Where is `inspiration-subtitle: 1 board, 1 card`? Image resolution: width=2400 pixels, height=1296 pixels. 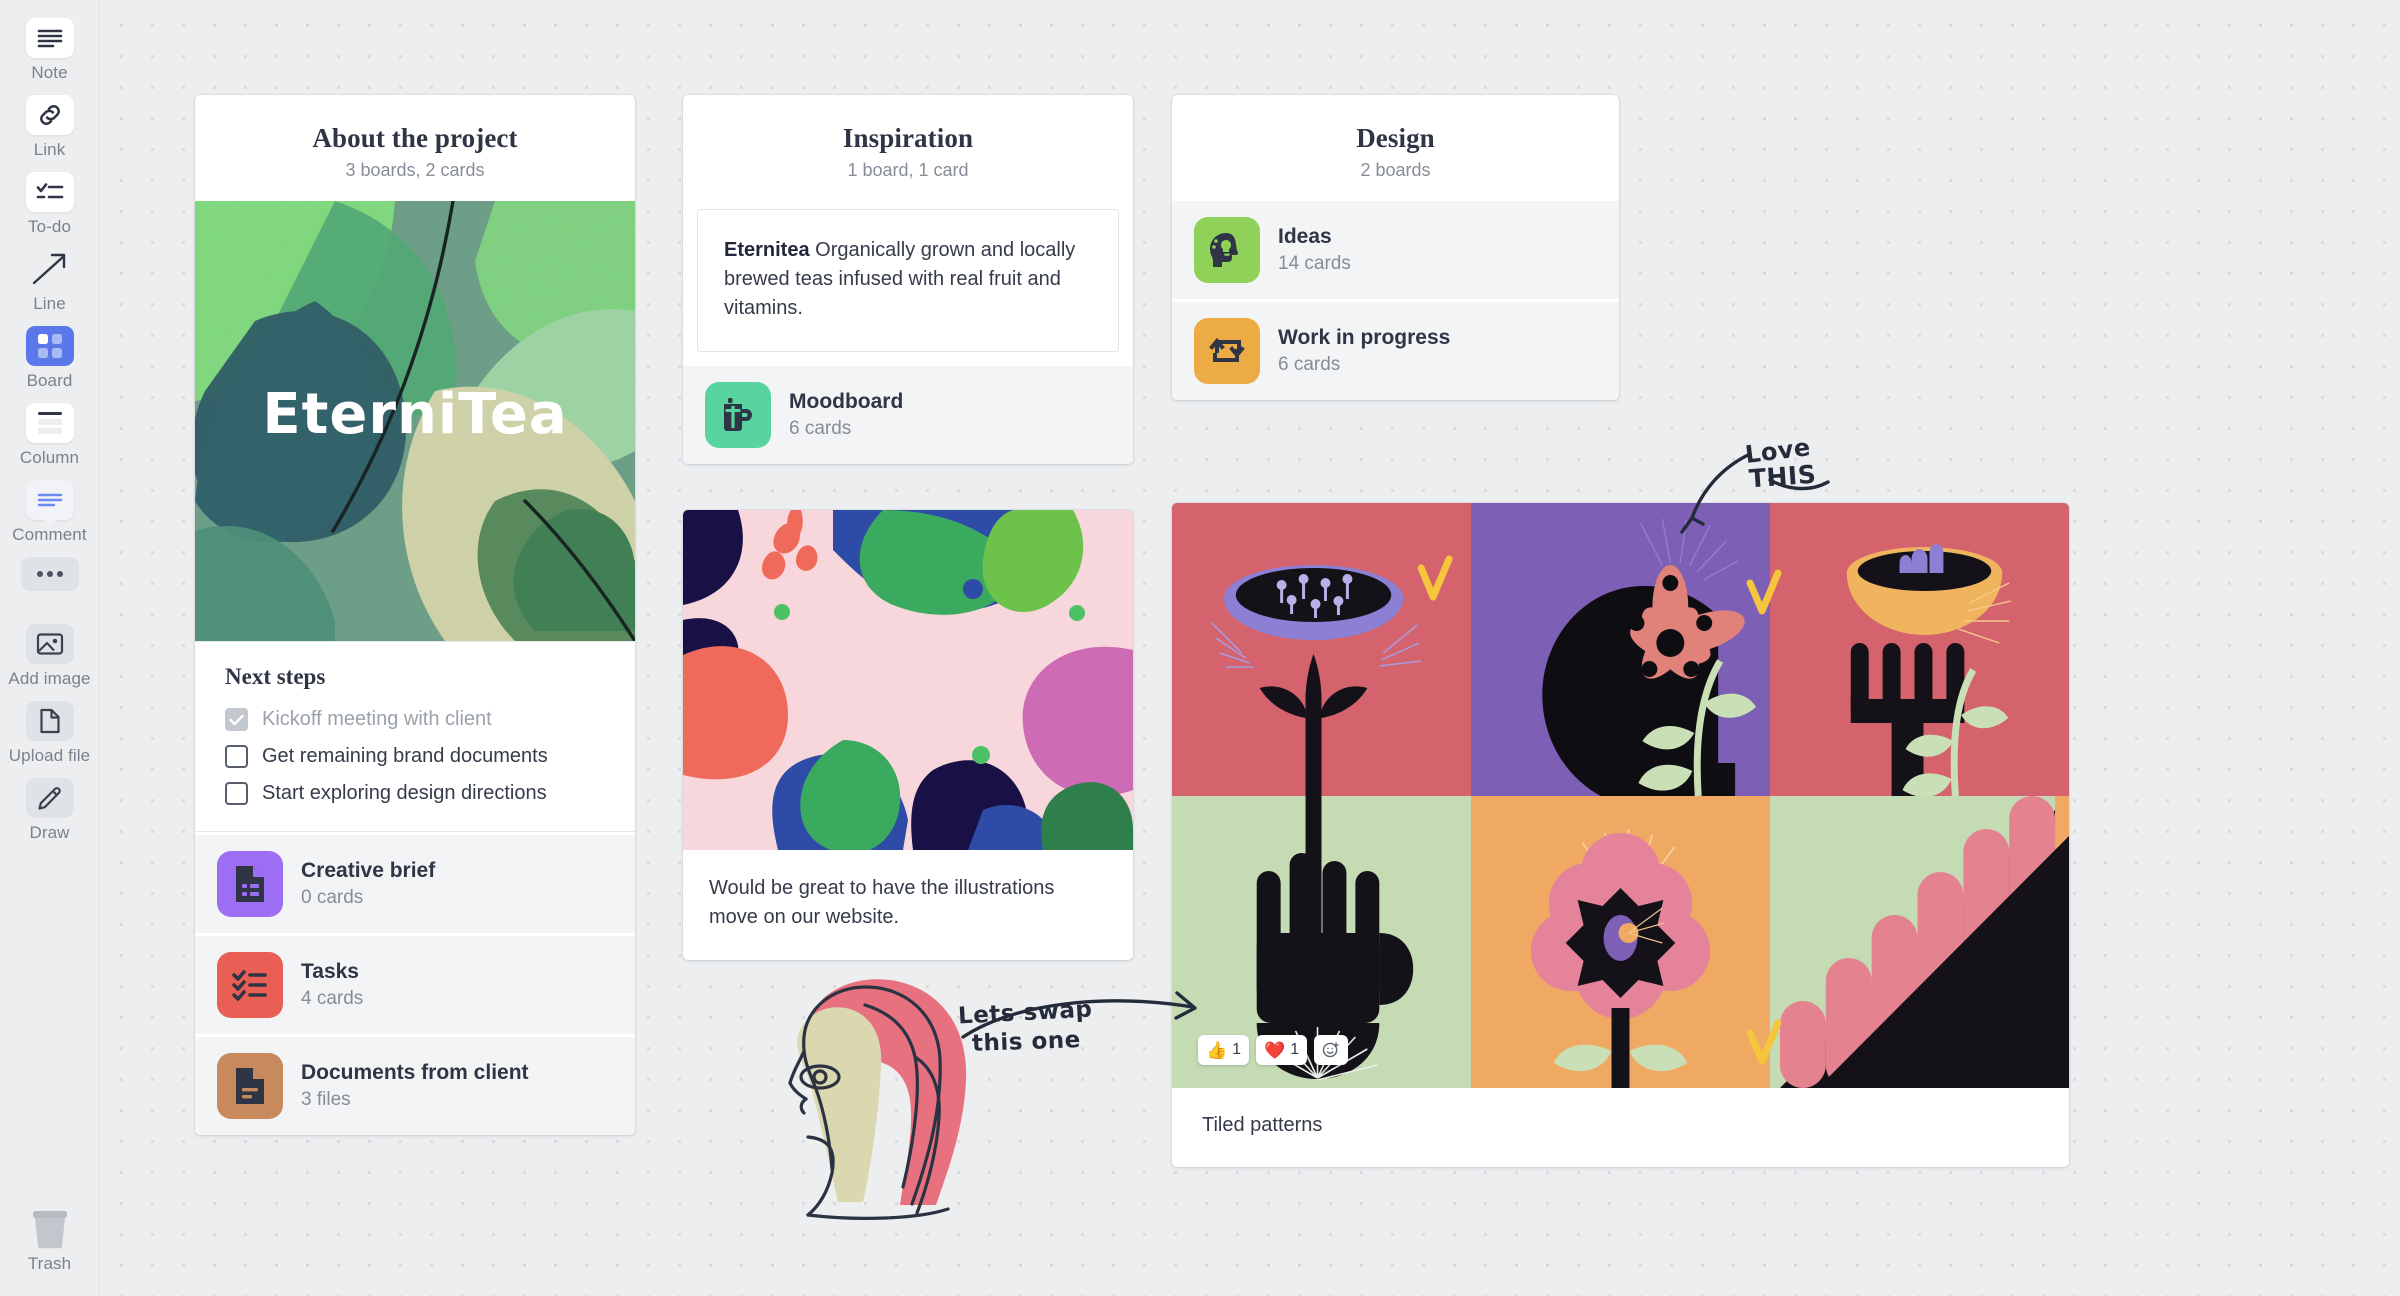 inspiration-subtitle: 1 board, 1 card is located at coordinates (908, 170).